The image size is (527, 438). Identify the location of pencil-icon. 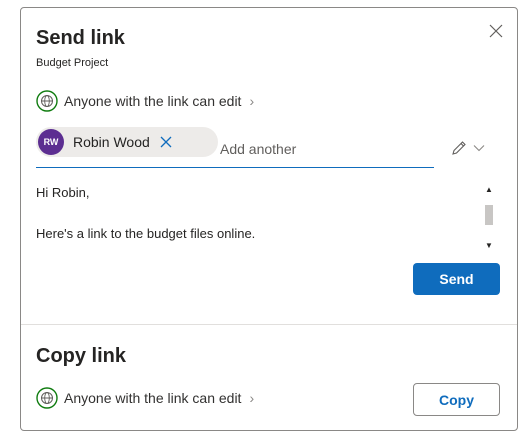
(459, 148).